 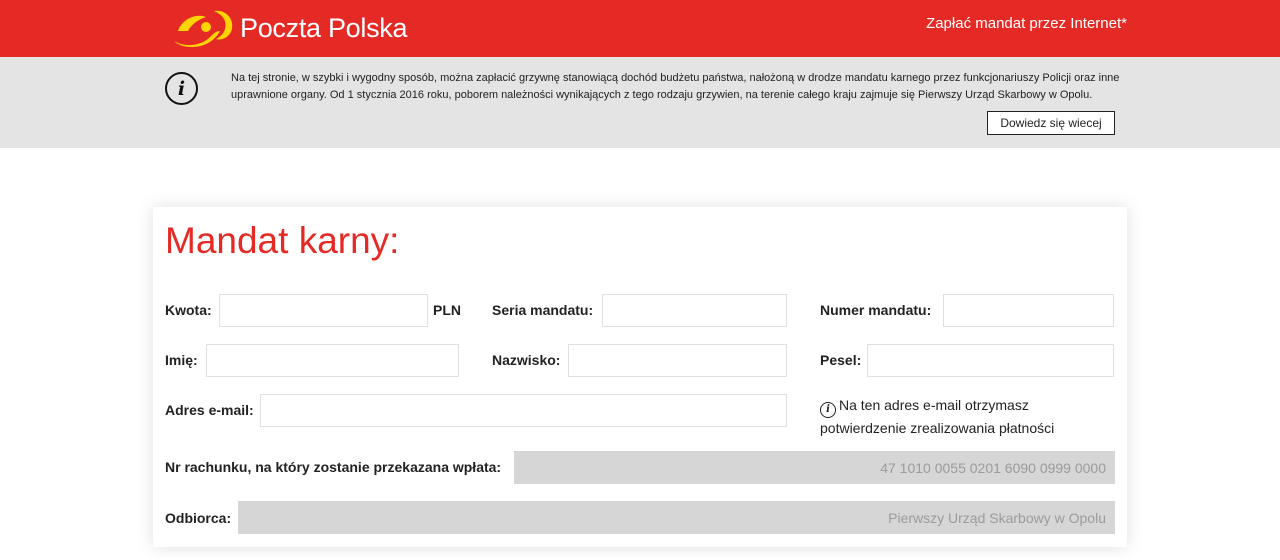 I want to click on recipient-field, so click(x=676, y=517).